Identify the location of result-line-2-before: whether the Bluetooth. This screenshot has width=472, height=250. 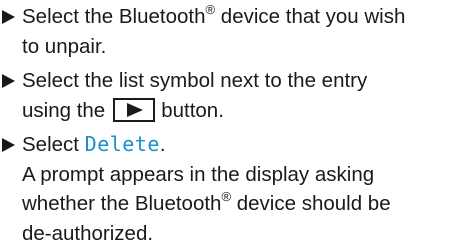
(122, 203).